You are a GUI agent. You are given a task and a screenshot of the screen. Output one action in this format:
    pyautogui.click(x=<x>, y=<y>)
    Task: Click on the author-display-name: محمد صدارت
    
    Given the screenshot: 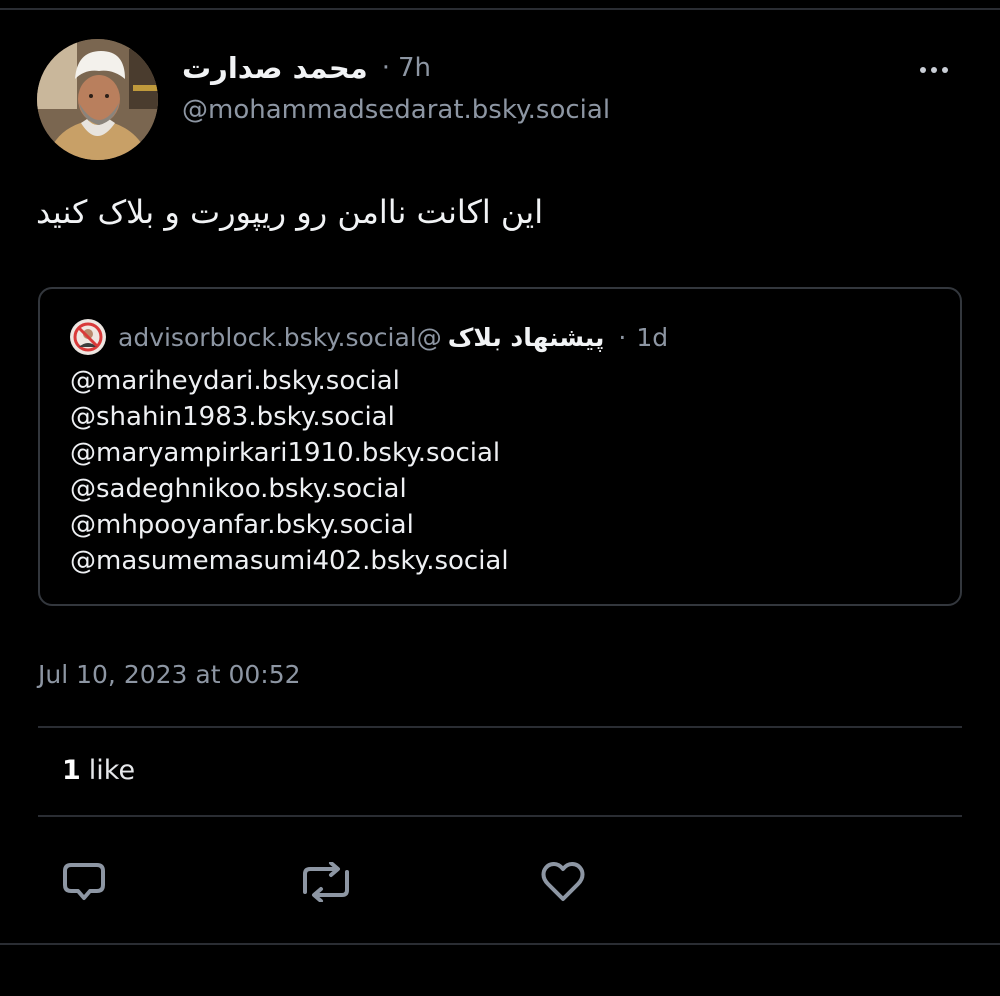 What is the action you would take?
    pyautogui.click(x=275, y=68)
    